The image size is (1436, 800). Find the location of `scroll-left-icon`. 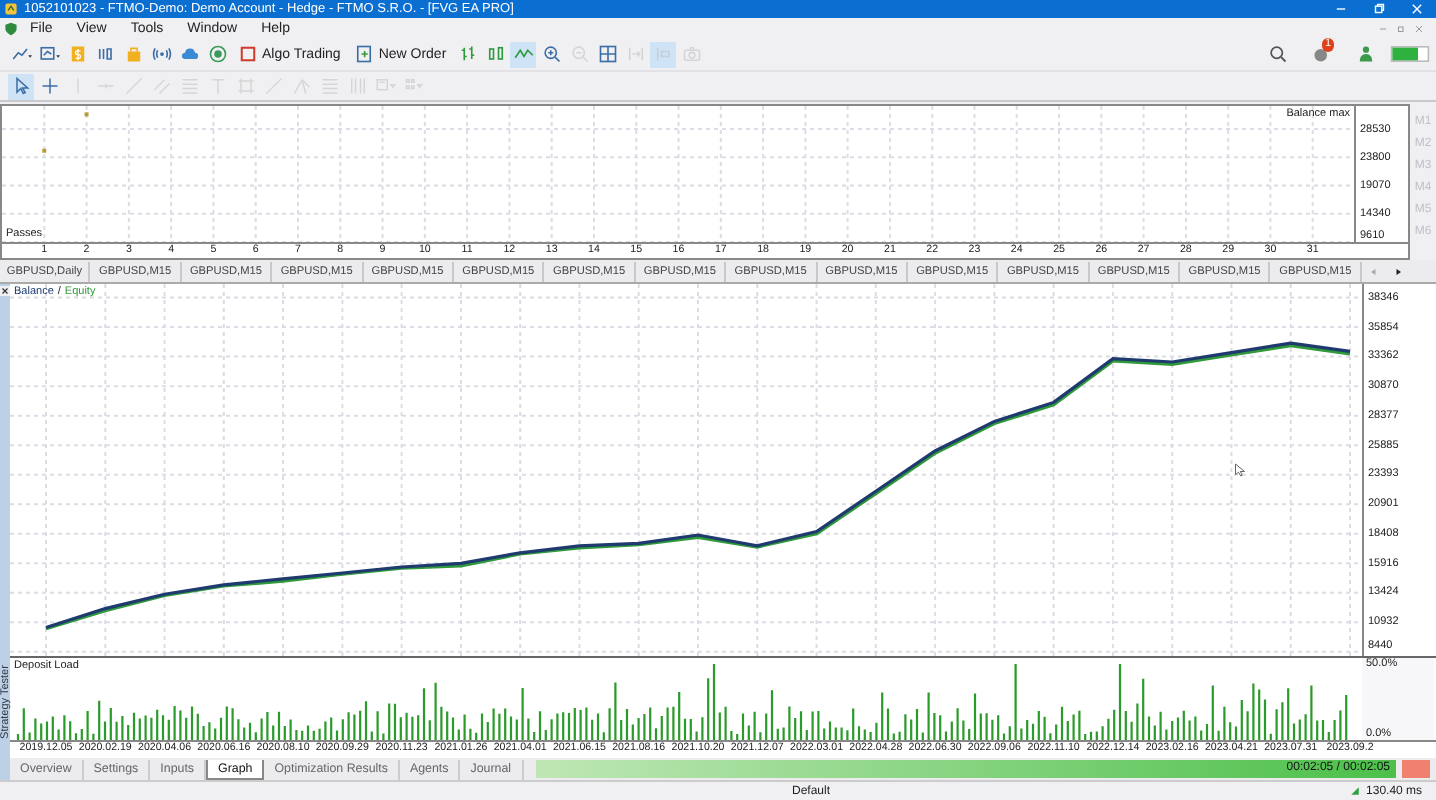

scroll-left-icon is located at coordinates (1373, 271).